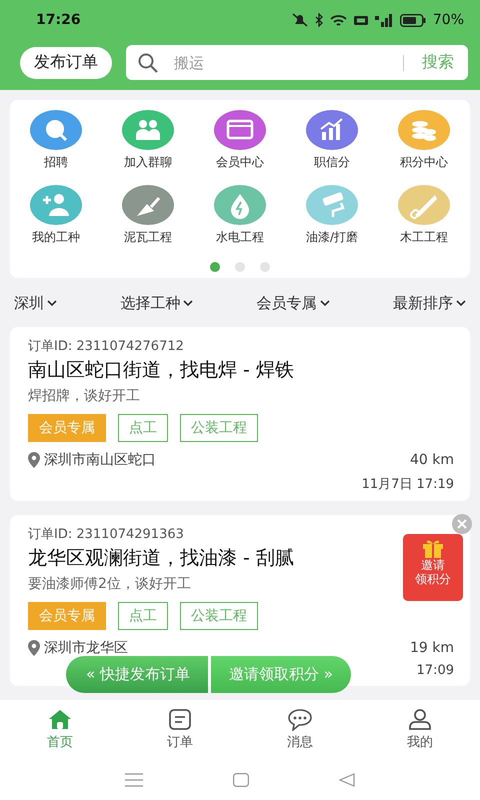 This screenshot has width=480, height=800. What do you see at coordinates (148, 62) in the screenshot?
I see `search-icon` at bounding box center [148, 62].